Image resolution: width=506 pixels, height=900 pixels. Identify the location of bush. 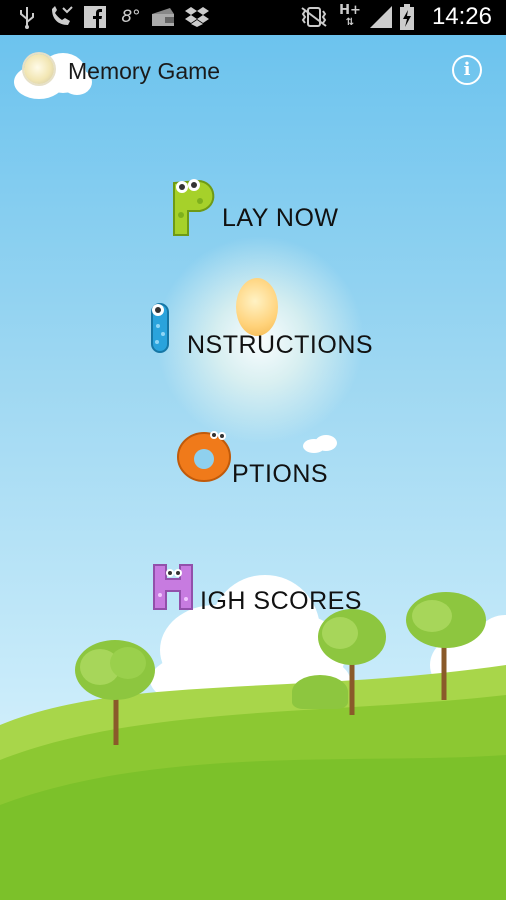
(320, 692).